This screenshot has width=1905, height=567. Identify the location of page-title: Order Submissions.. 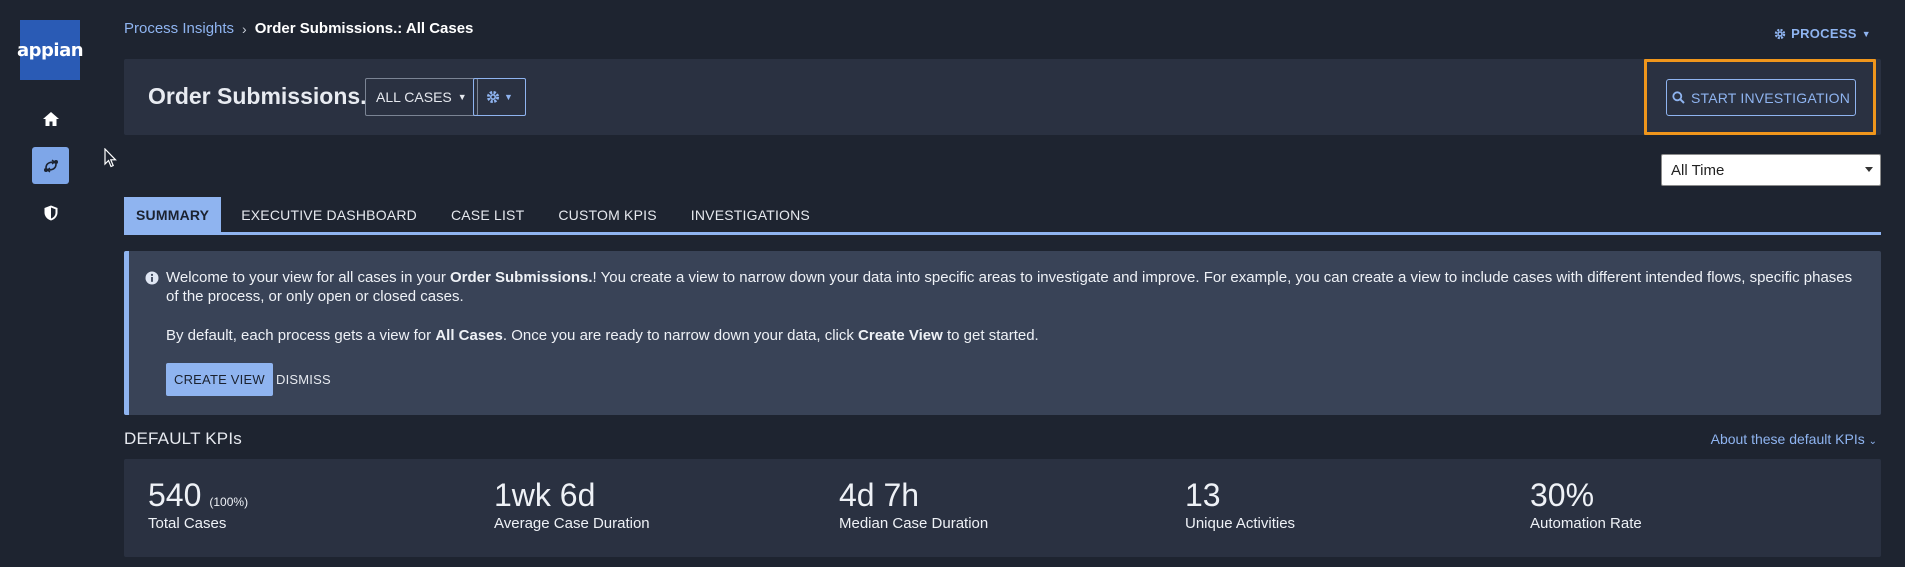
(257, 96).